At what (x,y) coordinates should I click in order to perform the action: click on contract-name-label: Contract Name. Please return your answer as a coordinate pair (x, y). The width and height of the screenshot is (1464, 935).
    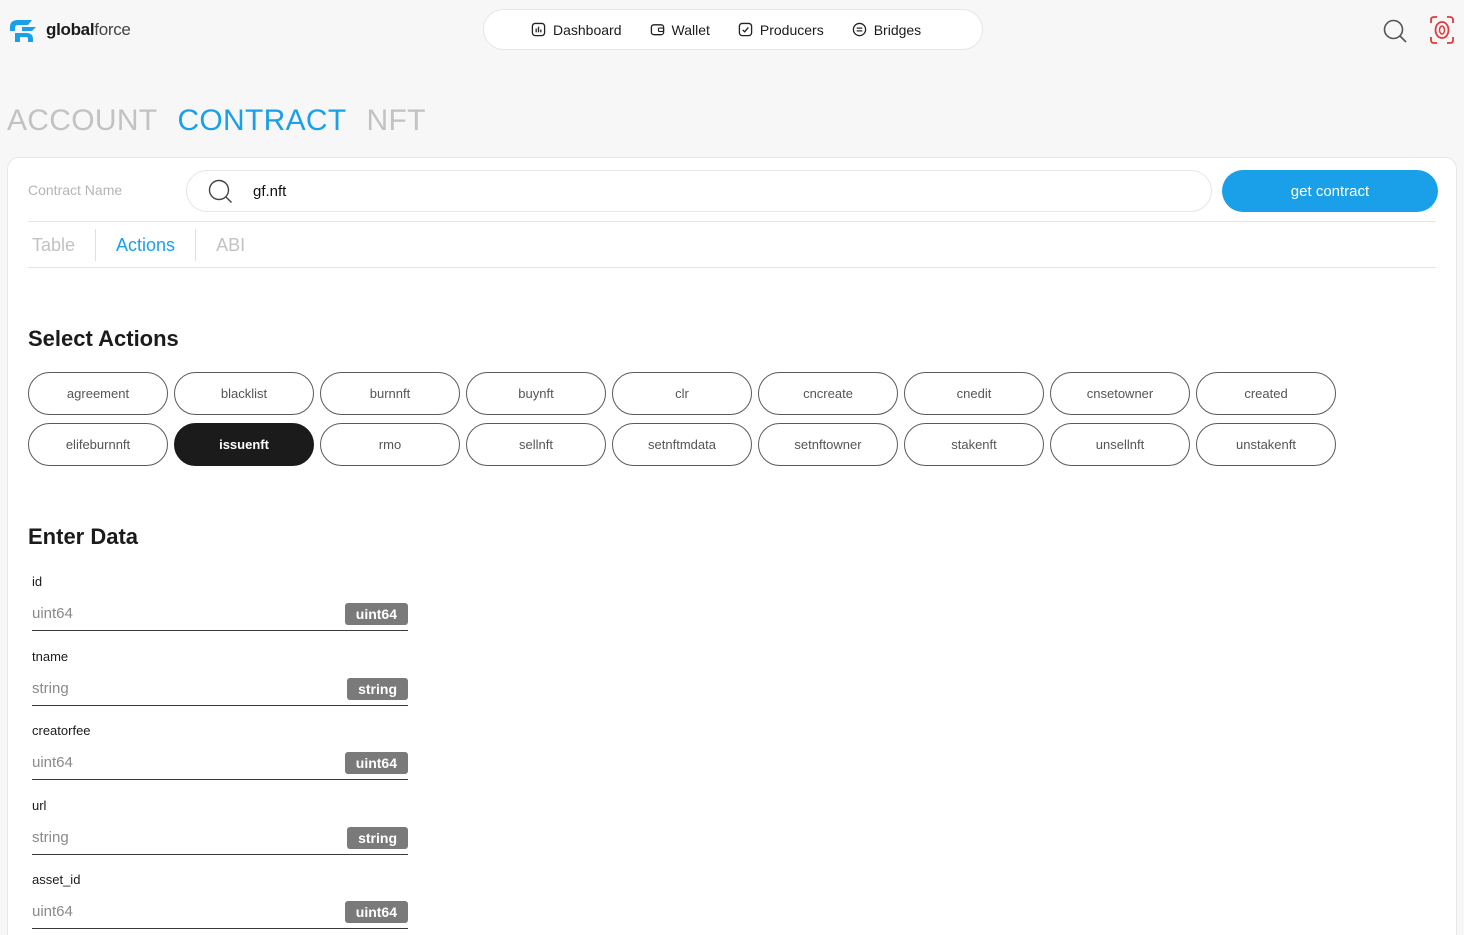
    Looking at the image, I should click on (75, 190).